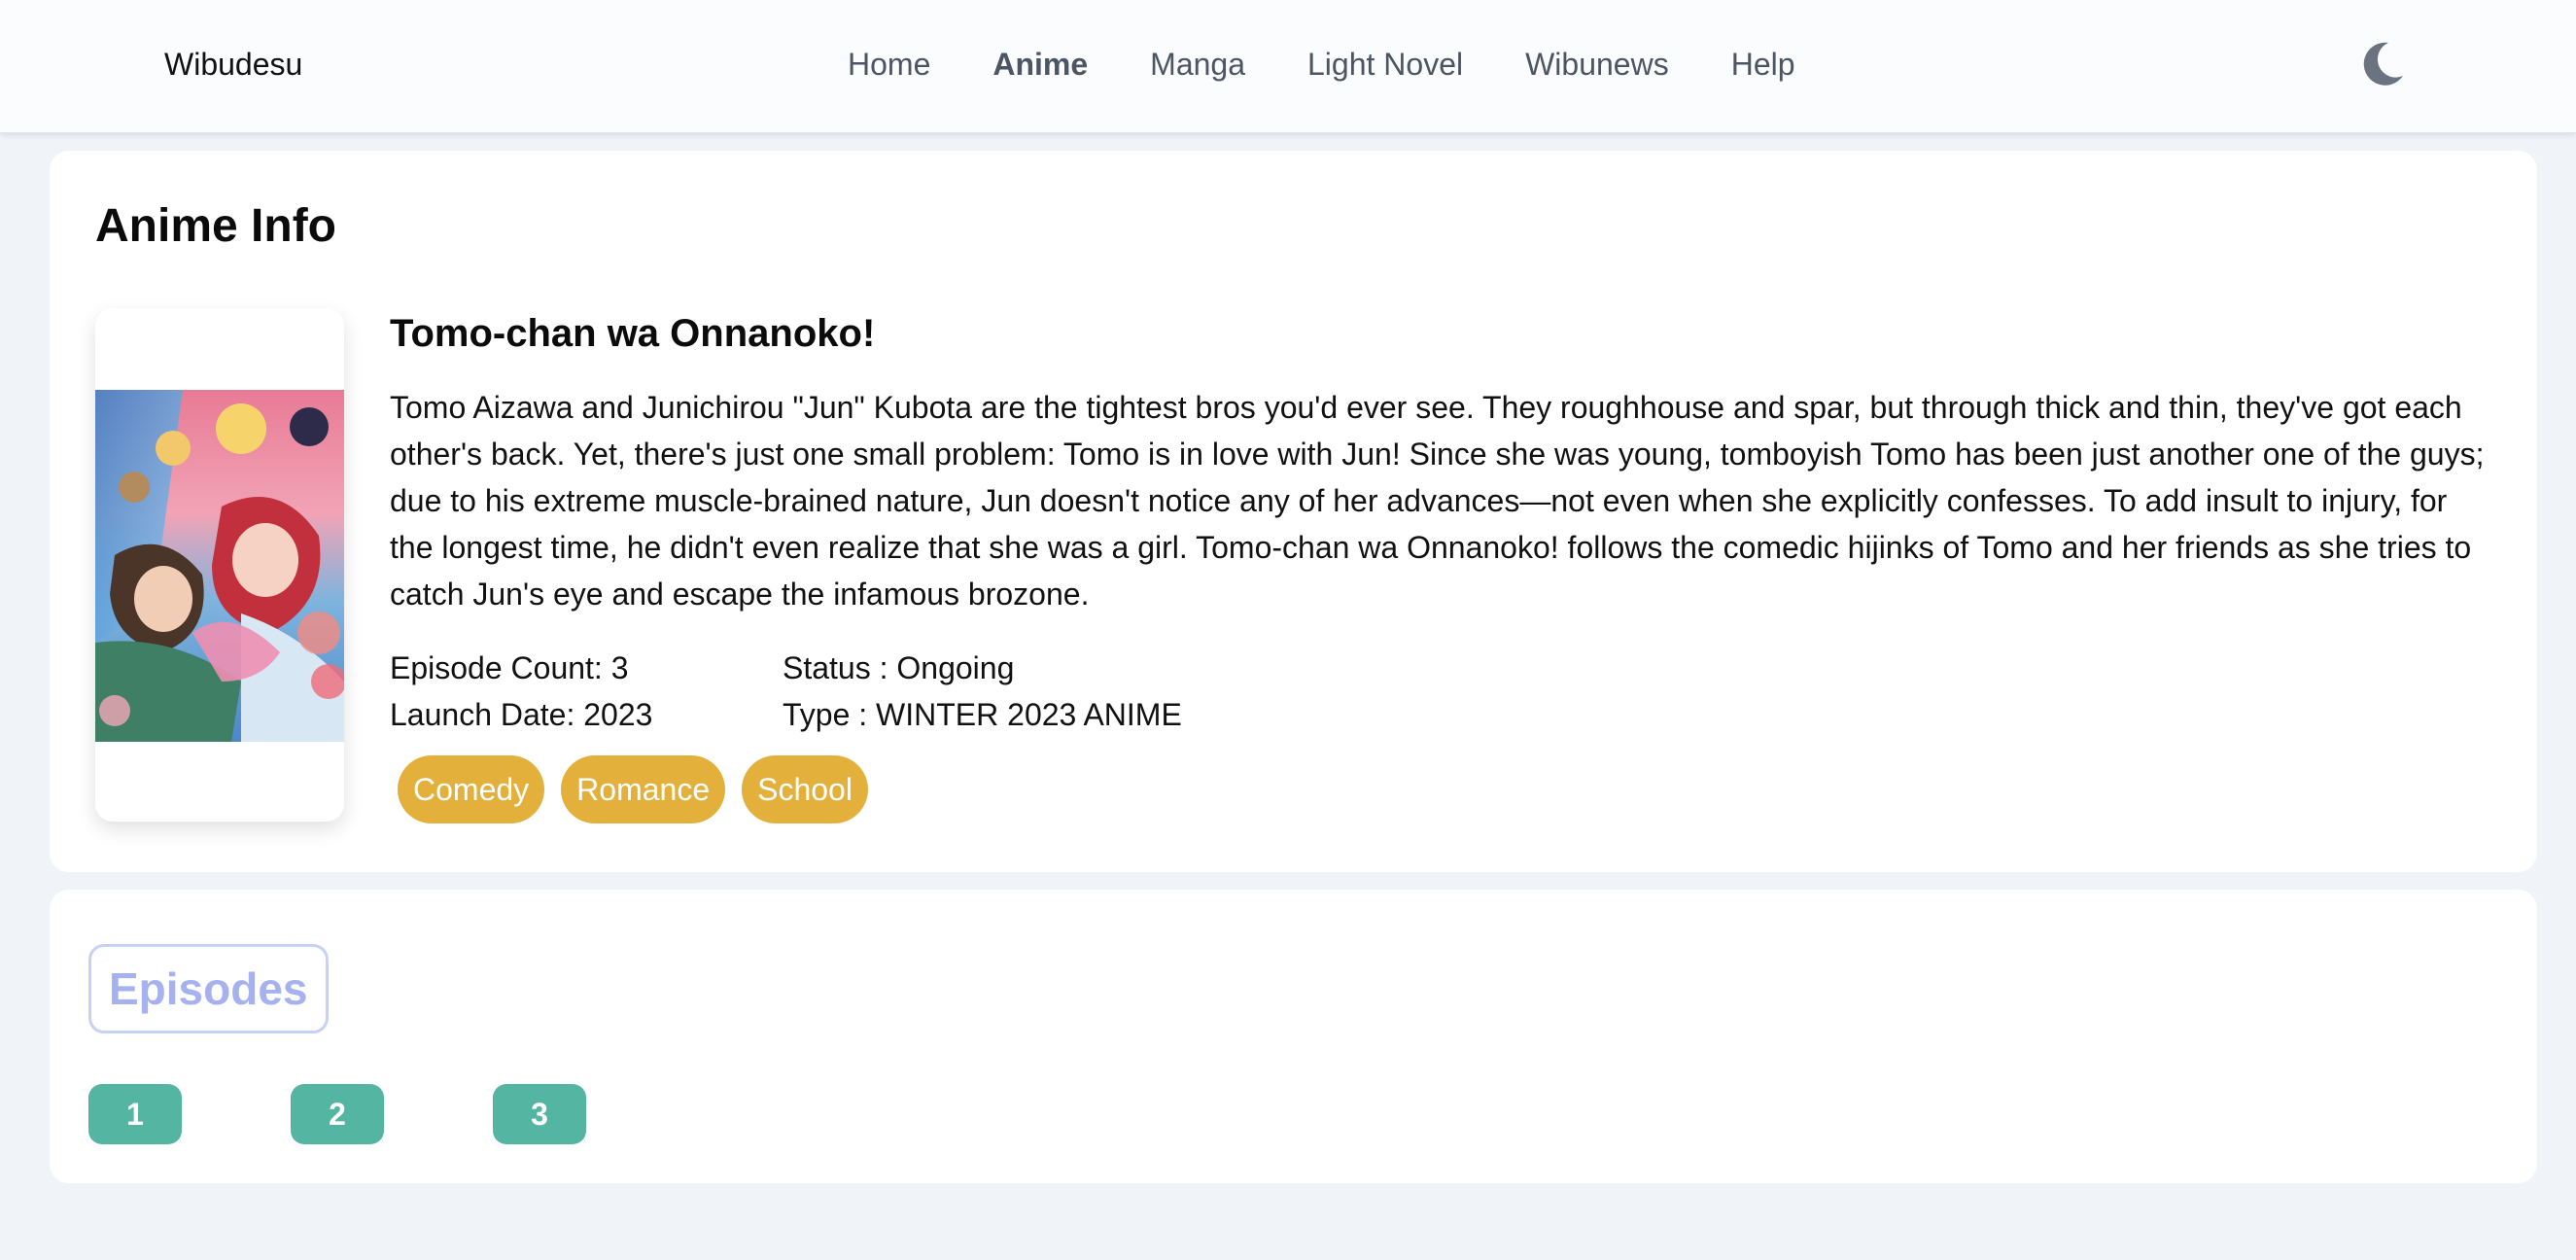  What do you see at coordinates (1446, 789) in the screenshot?
I see `genre-tags: Comedy Romance School` at bounding box center [1446, 789].